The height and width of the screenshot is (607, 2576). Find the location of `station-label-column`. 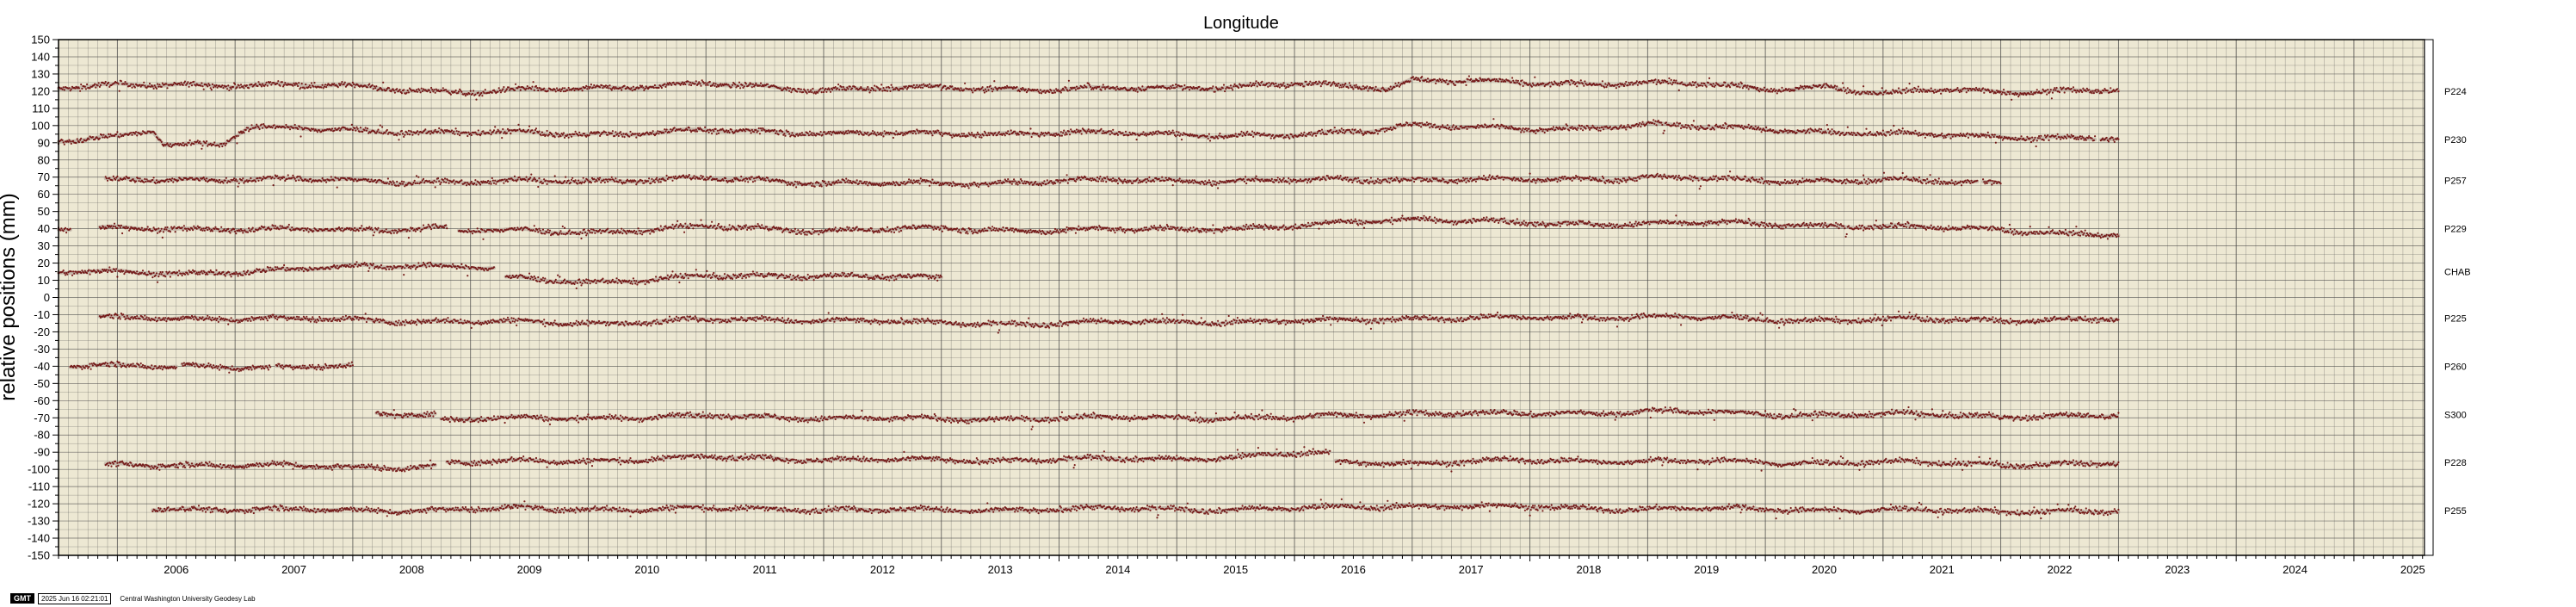

station-label-column is located at coordinates (2429, 297).